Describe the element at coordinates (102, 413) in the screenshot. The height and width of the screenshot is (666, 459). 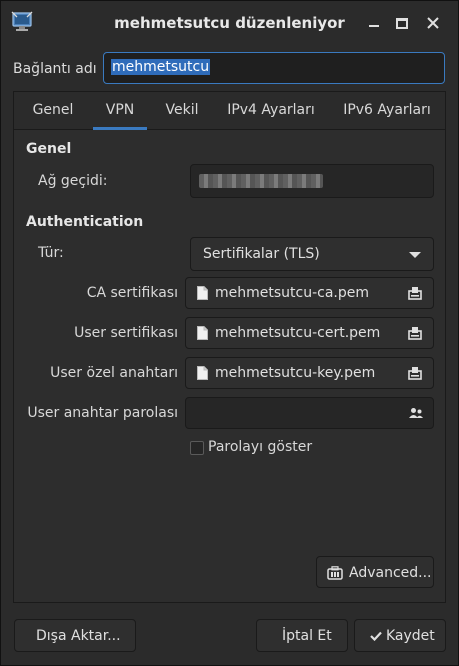
I see `key-password-label: User anahtar parolası` at that location.